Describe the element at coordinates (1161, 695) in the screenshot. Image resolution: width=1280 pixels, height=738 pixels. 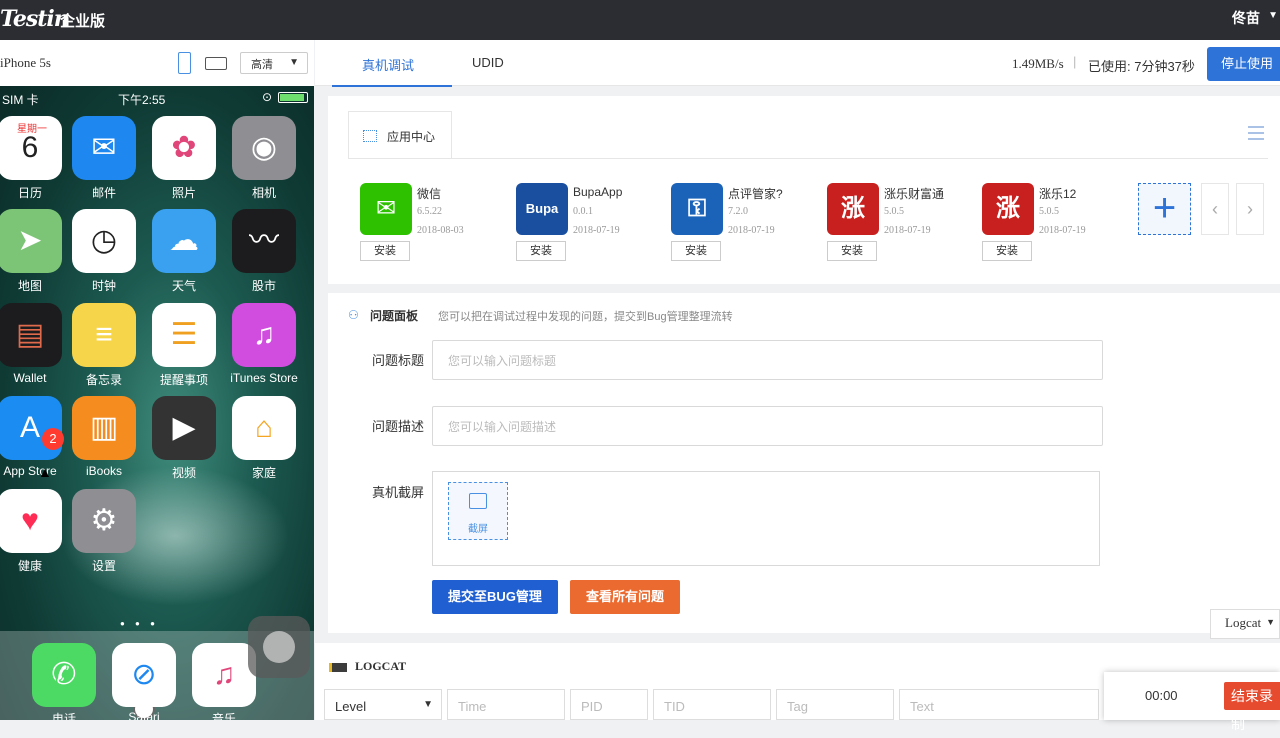
I see `recording-time: 00:00` at that location.